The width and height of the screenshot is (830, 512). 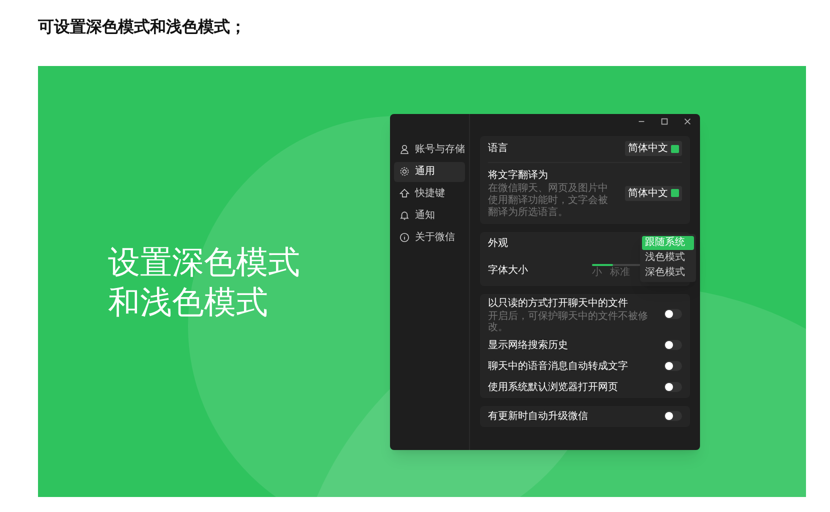 I want to click on setting-label: 使用系统默认浏览器打开网页, so click(x=553, y=387).